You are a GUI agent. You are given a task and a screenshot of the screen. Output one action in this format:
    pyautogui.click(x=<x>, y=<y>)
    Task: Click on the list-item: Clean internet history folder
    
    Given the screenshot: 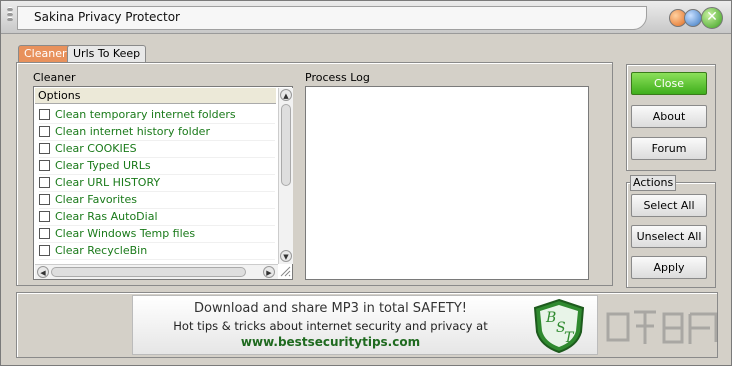 What is the action you would take?
    pyautogui.click(x=157, y=132)
    